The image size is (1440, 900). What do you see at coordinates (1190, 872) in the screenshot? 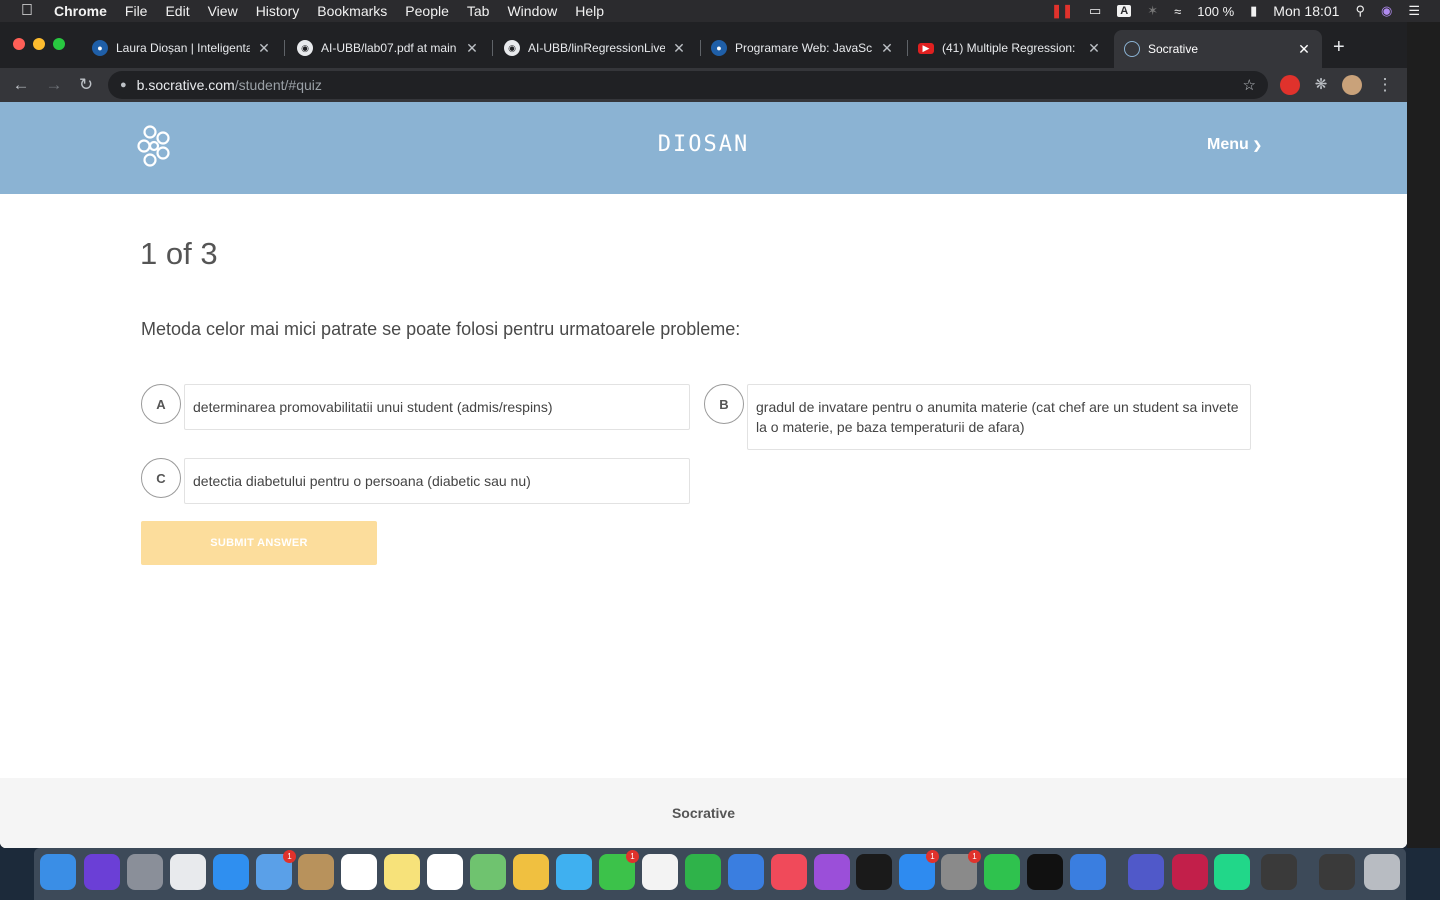
I see `rider-icon` at bounding box center [1190, 872].